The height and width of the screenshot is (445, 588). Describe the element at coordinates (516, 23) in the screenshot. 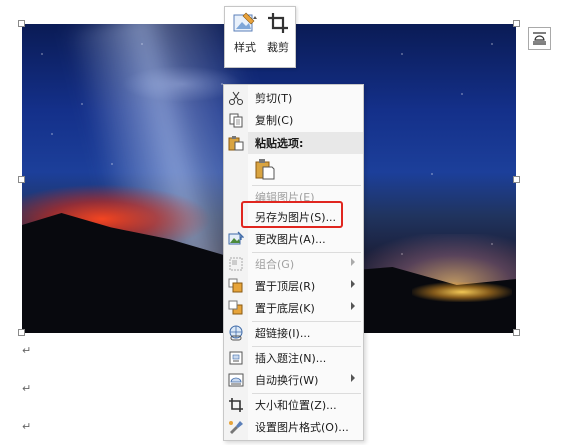

I see `resize-handle-top-right` at that location.